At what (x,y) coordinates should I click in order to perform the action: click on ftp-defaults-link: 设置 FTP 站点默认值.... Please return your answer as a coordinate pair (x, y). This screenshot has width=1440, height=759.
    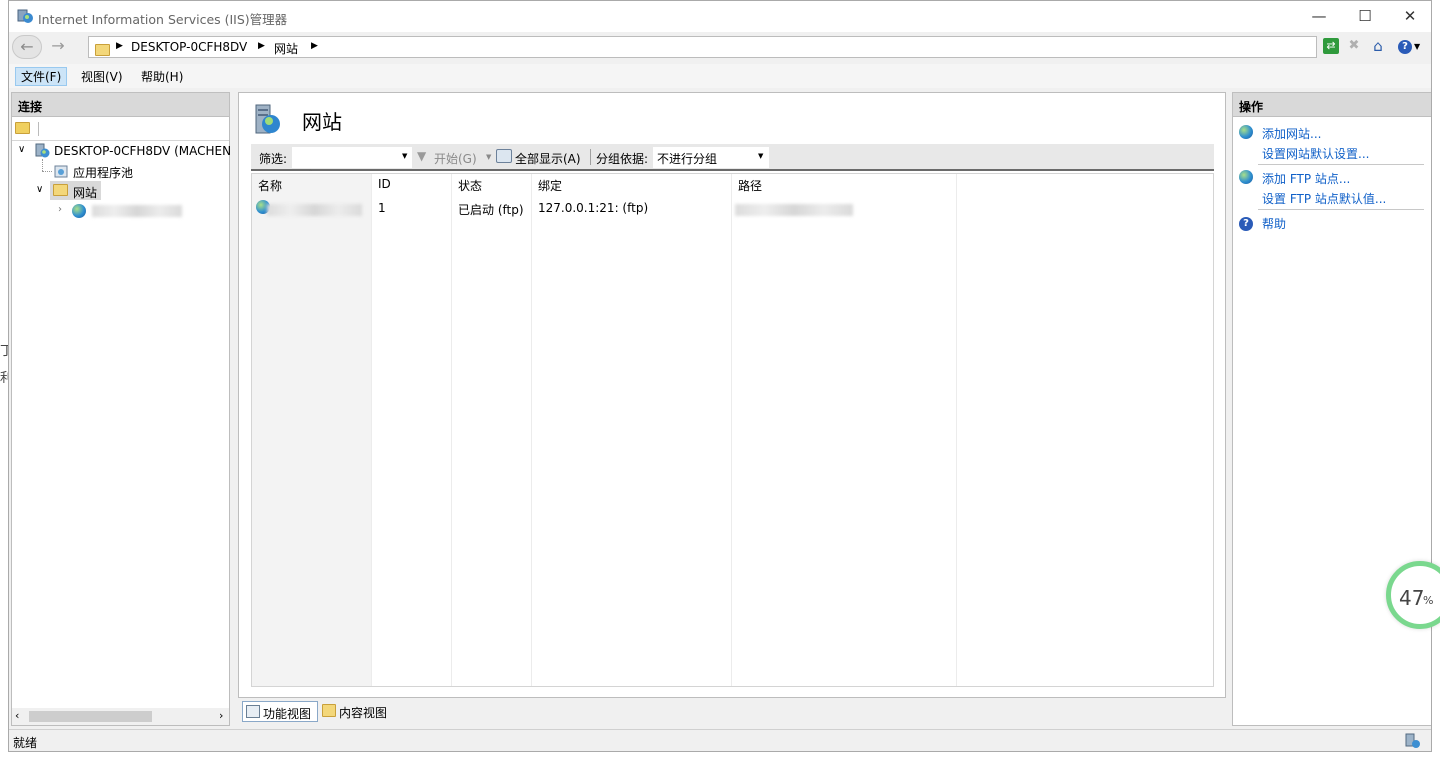
    Looking at the image, I should click on (1324, 198).